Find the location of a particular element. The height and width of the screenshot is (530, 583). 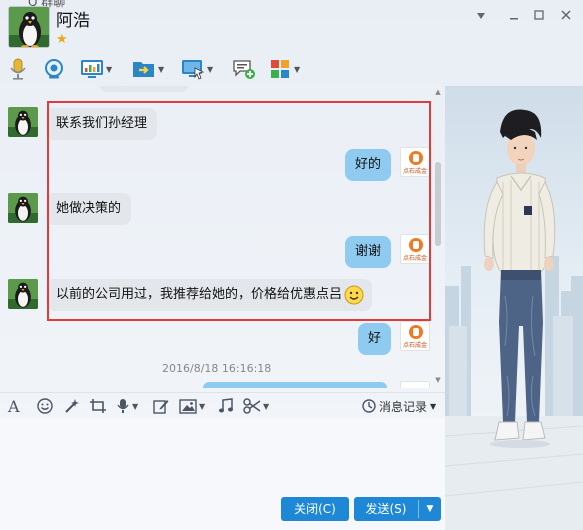

emoji-icon is located at coordinates (45, 406).